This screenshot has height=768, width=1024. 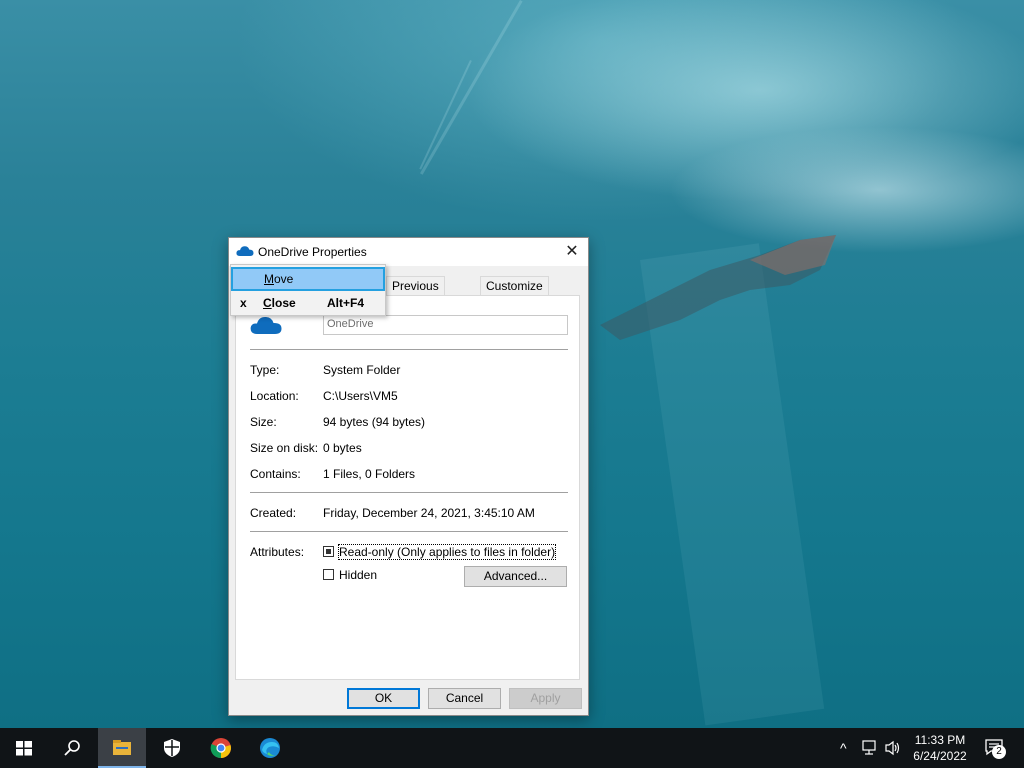 What do you see at coordinates (284, 448) in the screenshot?
I see `size-on-disk-label: Size on disk:` at bounding box center [284, 448].